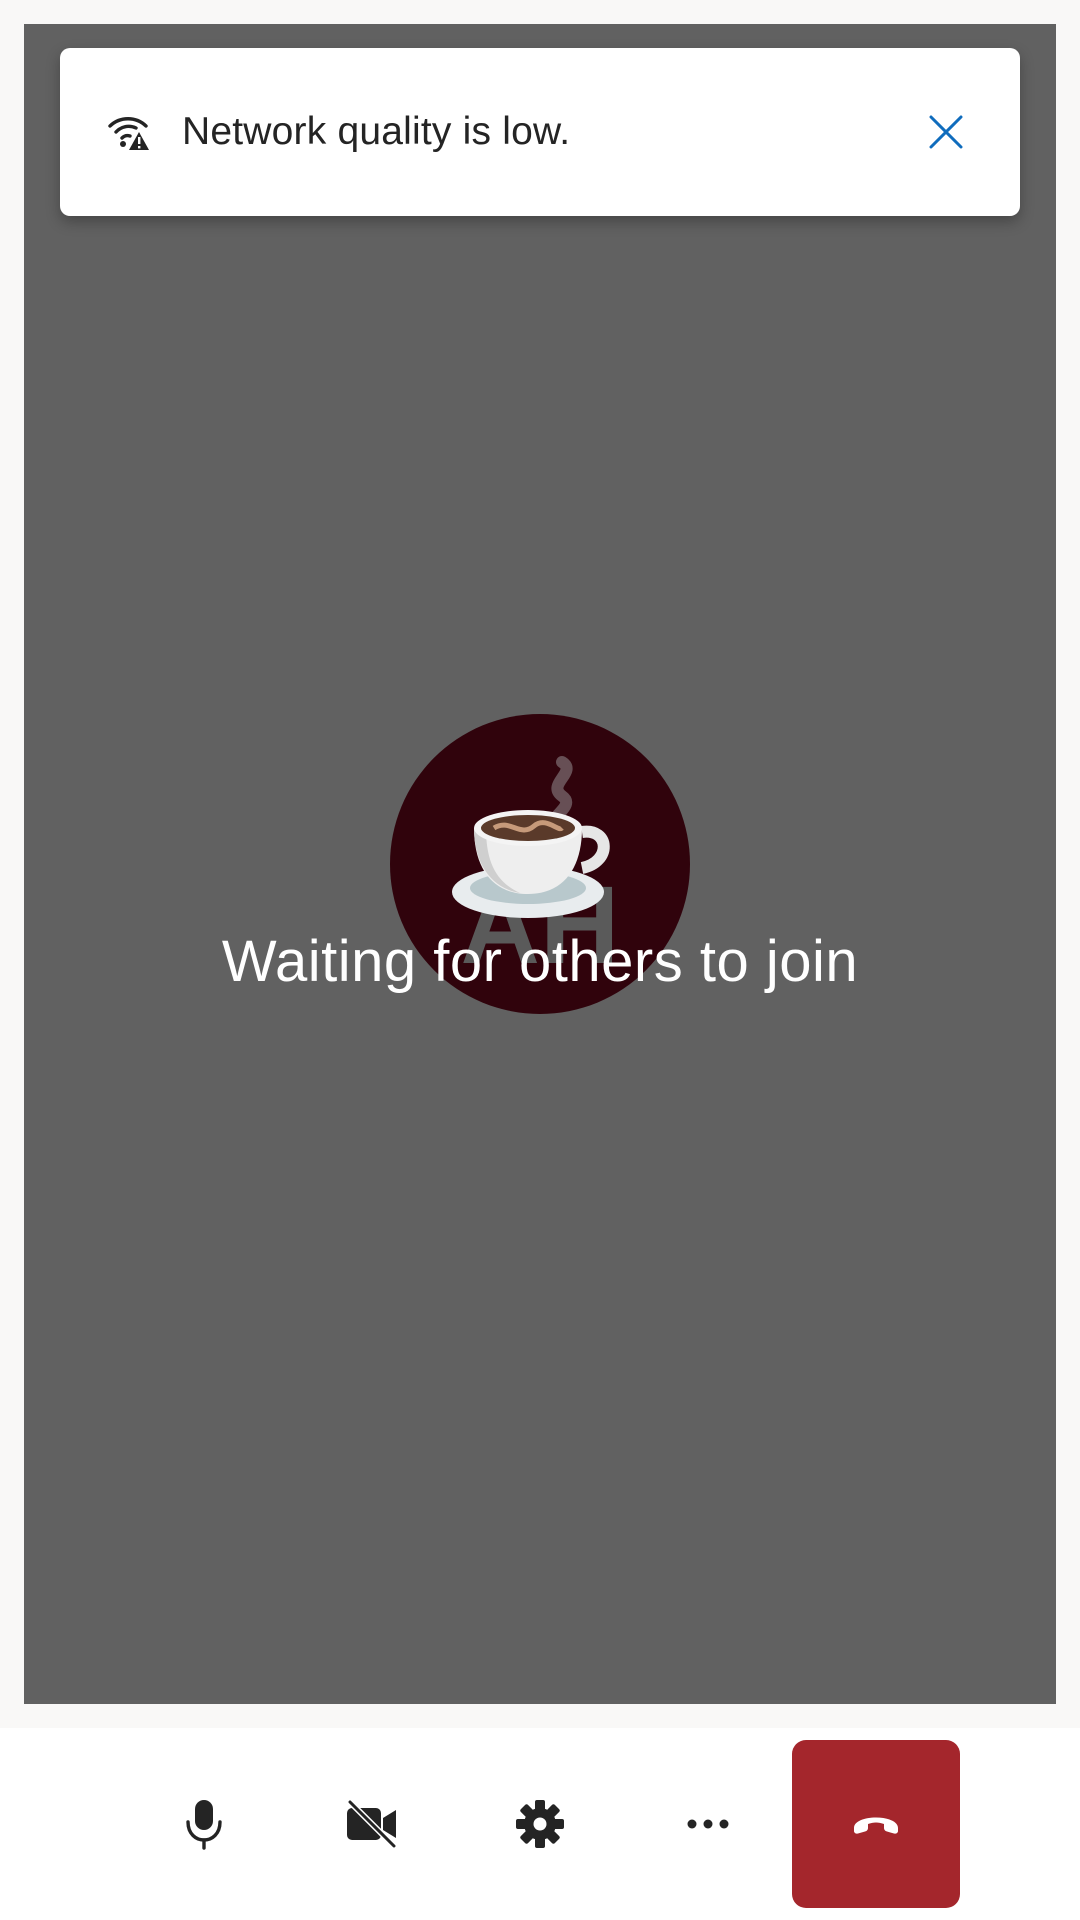 The width and height of the screenshot is (1080, 1920). I want to click on call-controls-bar, so click(540, 1824).